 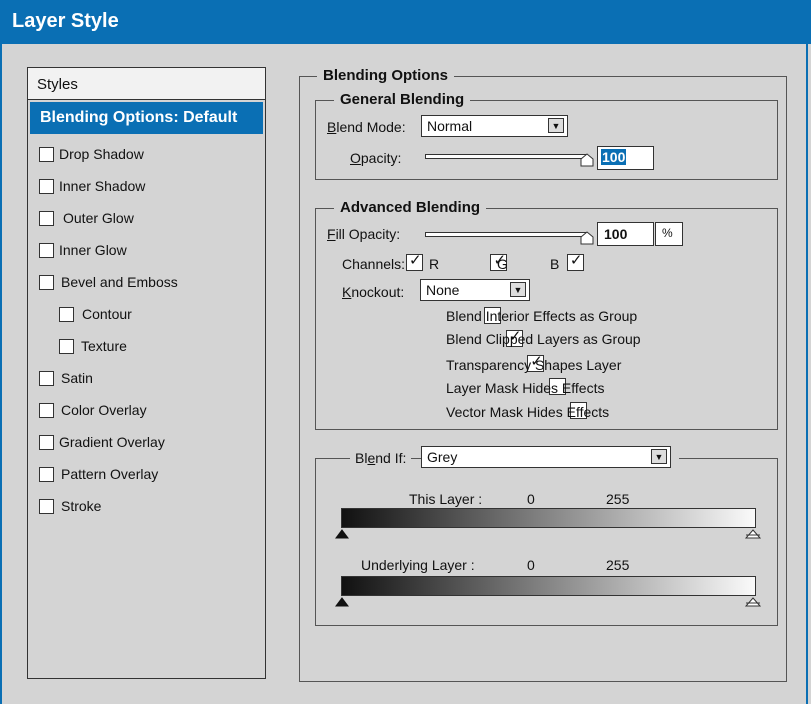 What do you see at coordinates (506, 234) in the screenshot?
I see `fill-opacity-slider` at bounding box center [506, 234].